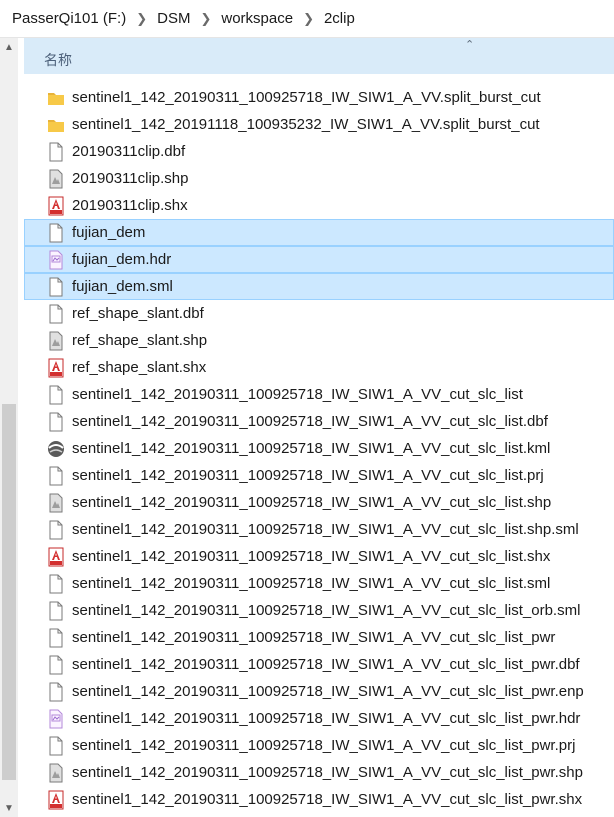 The width and height of the screenshot is (614, 817). I want to click on vertical-scrollbar: ▲ ▼, so click(9, 427).